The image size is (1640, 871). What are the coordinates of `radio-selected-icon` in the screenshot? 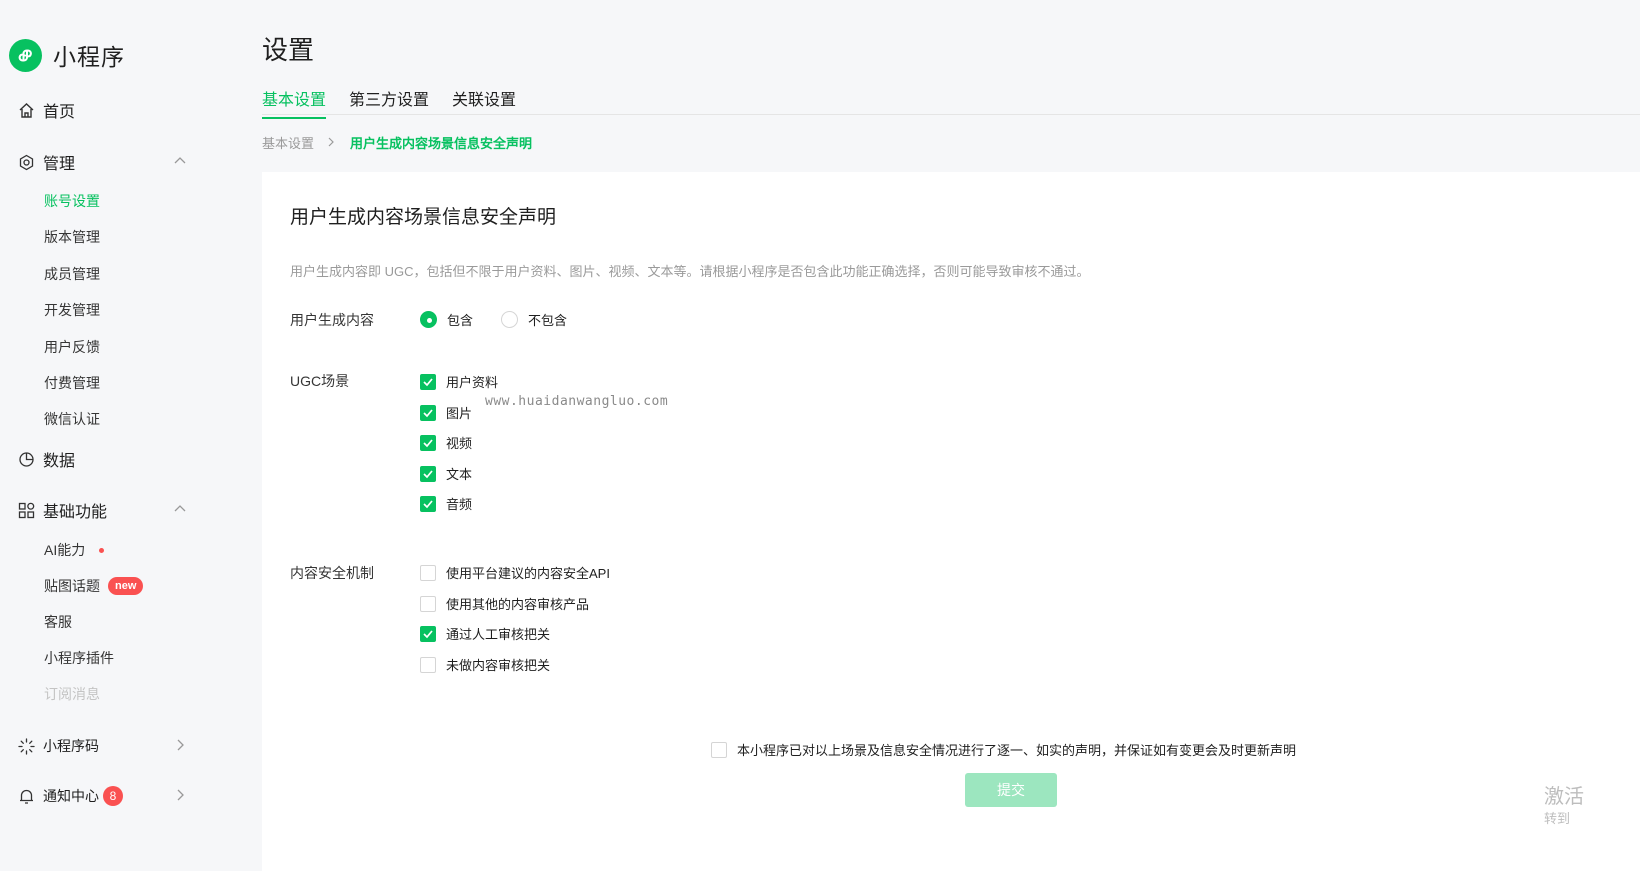 It's located at (428, 319).